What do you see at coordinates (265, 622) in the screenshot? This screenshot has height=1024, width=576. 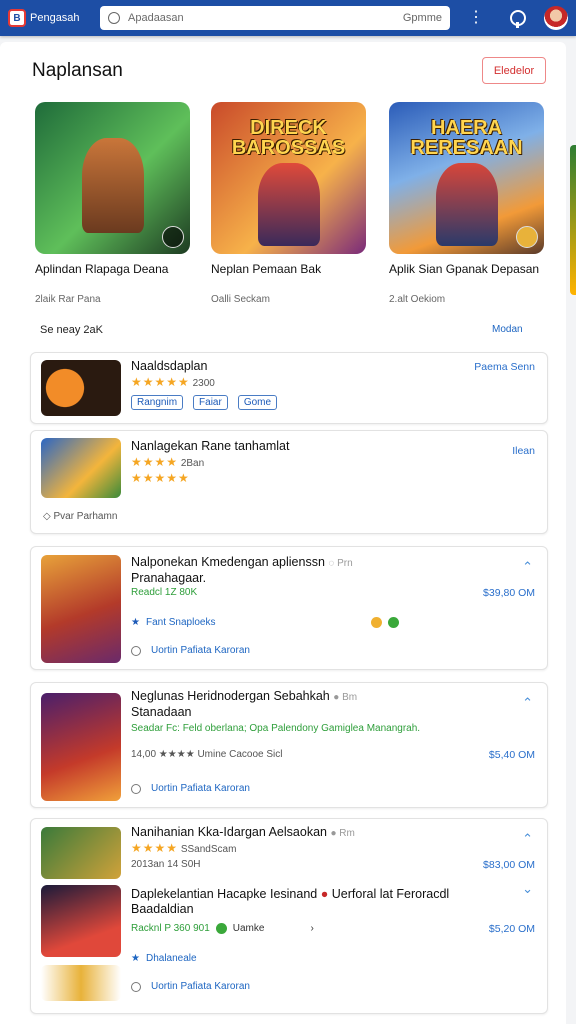 I see `tag-line: ★ Fant Snaploeks` at bounding box center [265, 622].